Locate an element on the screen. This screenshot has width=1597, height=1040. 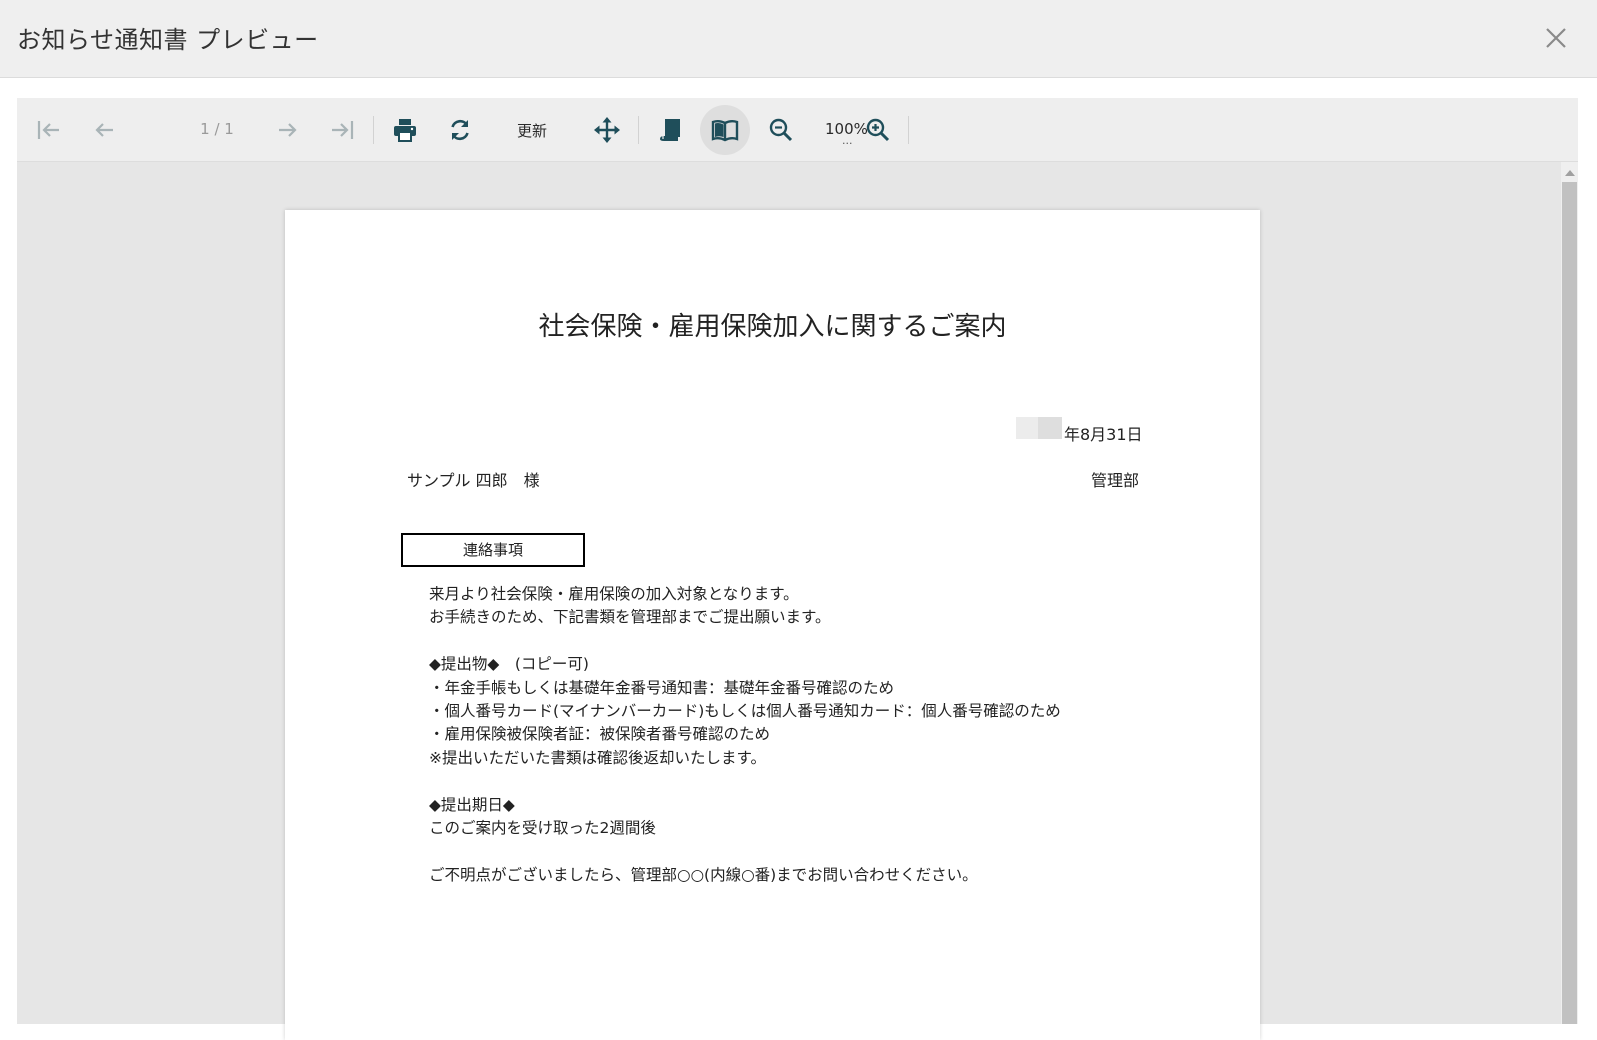
body-line: ・年金手帳もしくは基礎年金番号通知書：基礎年金番号確認のため is located at coordinates (662, 687).